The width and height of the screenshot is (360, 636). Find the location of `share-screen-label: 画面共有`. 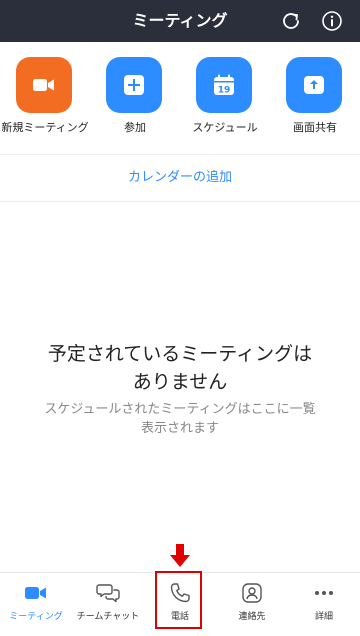

share-screen-label: 画面共有 is located at coordinates (315, 127).